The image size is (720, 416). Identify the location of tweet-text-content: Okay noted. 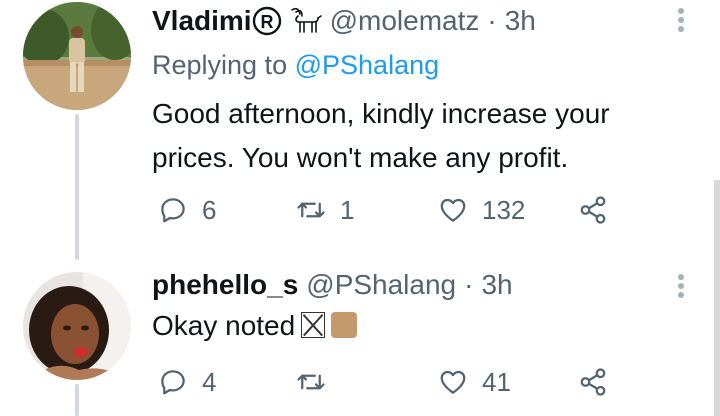
(224, 325).